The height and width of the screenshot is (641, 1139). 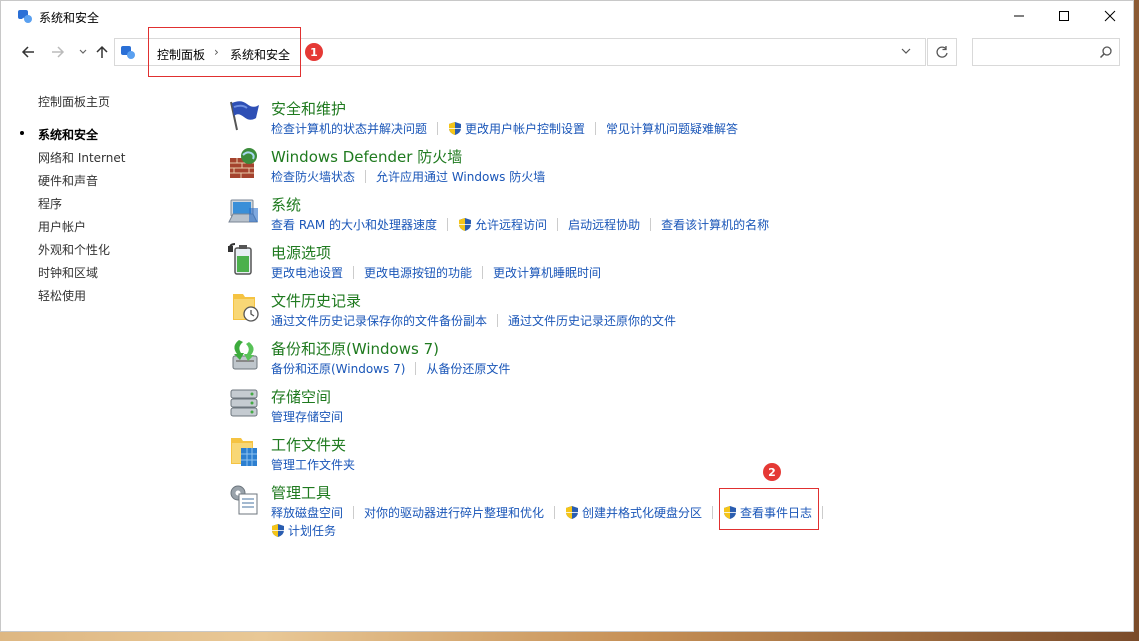 What do you see at coordinates (312, 531) in the screenshot?
I see `link-label: 计划任务` at bounding box center [312, 531].